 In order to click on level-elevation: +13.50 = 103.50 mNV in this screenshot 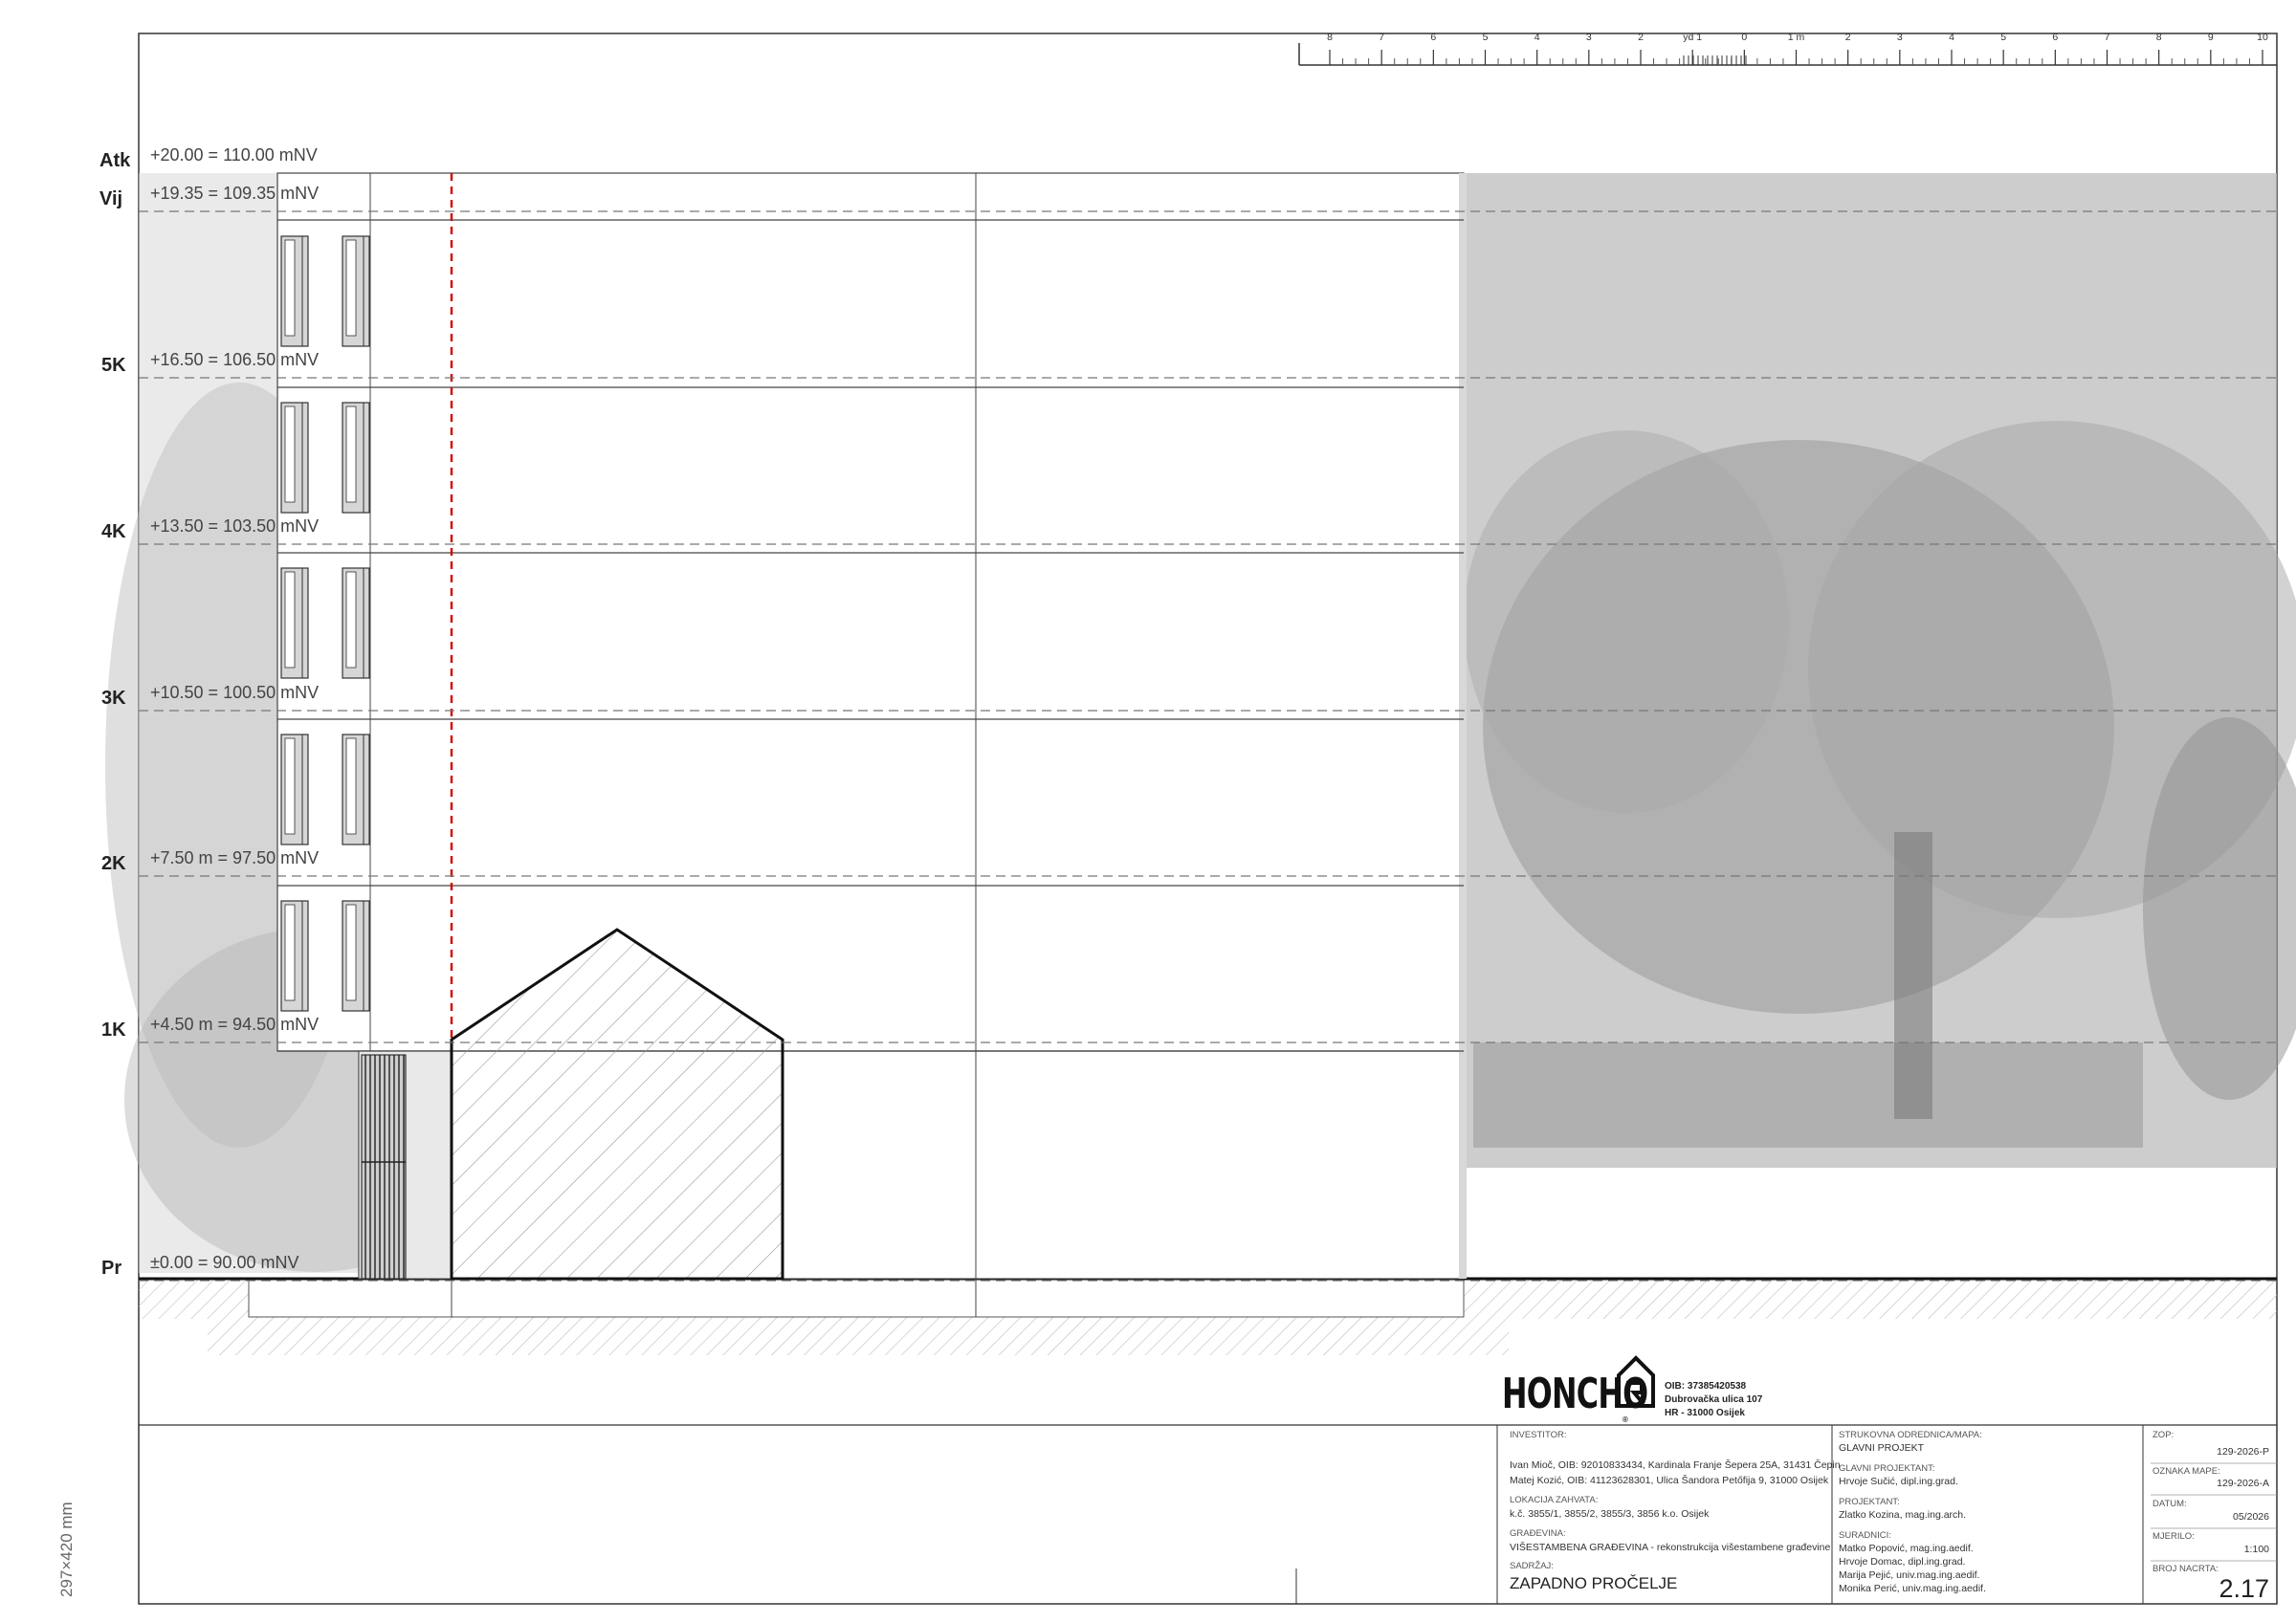, I will do `click(235, 526)`.